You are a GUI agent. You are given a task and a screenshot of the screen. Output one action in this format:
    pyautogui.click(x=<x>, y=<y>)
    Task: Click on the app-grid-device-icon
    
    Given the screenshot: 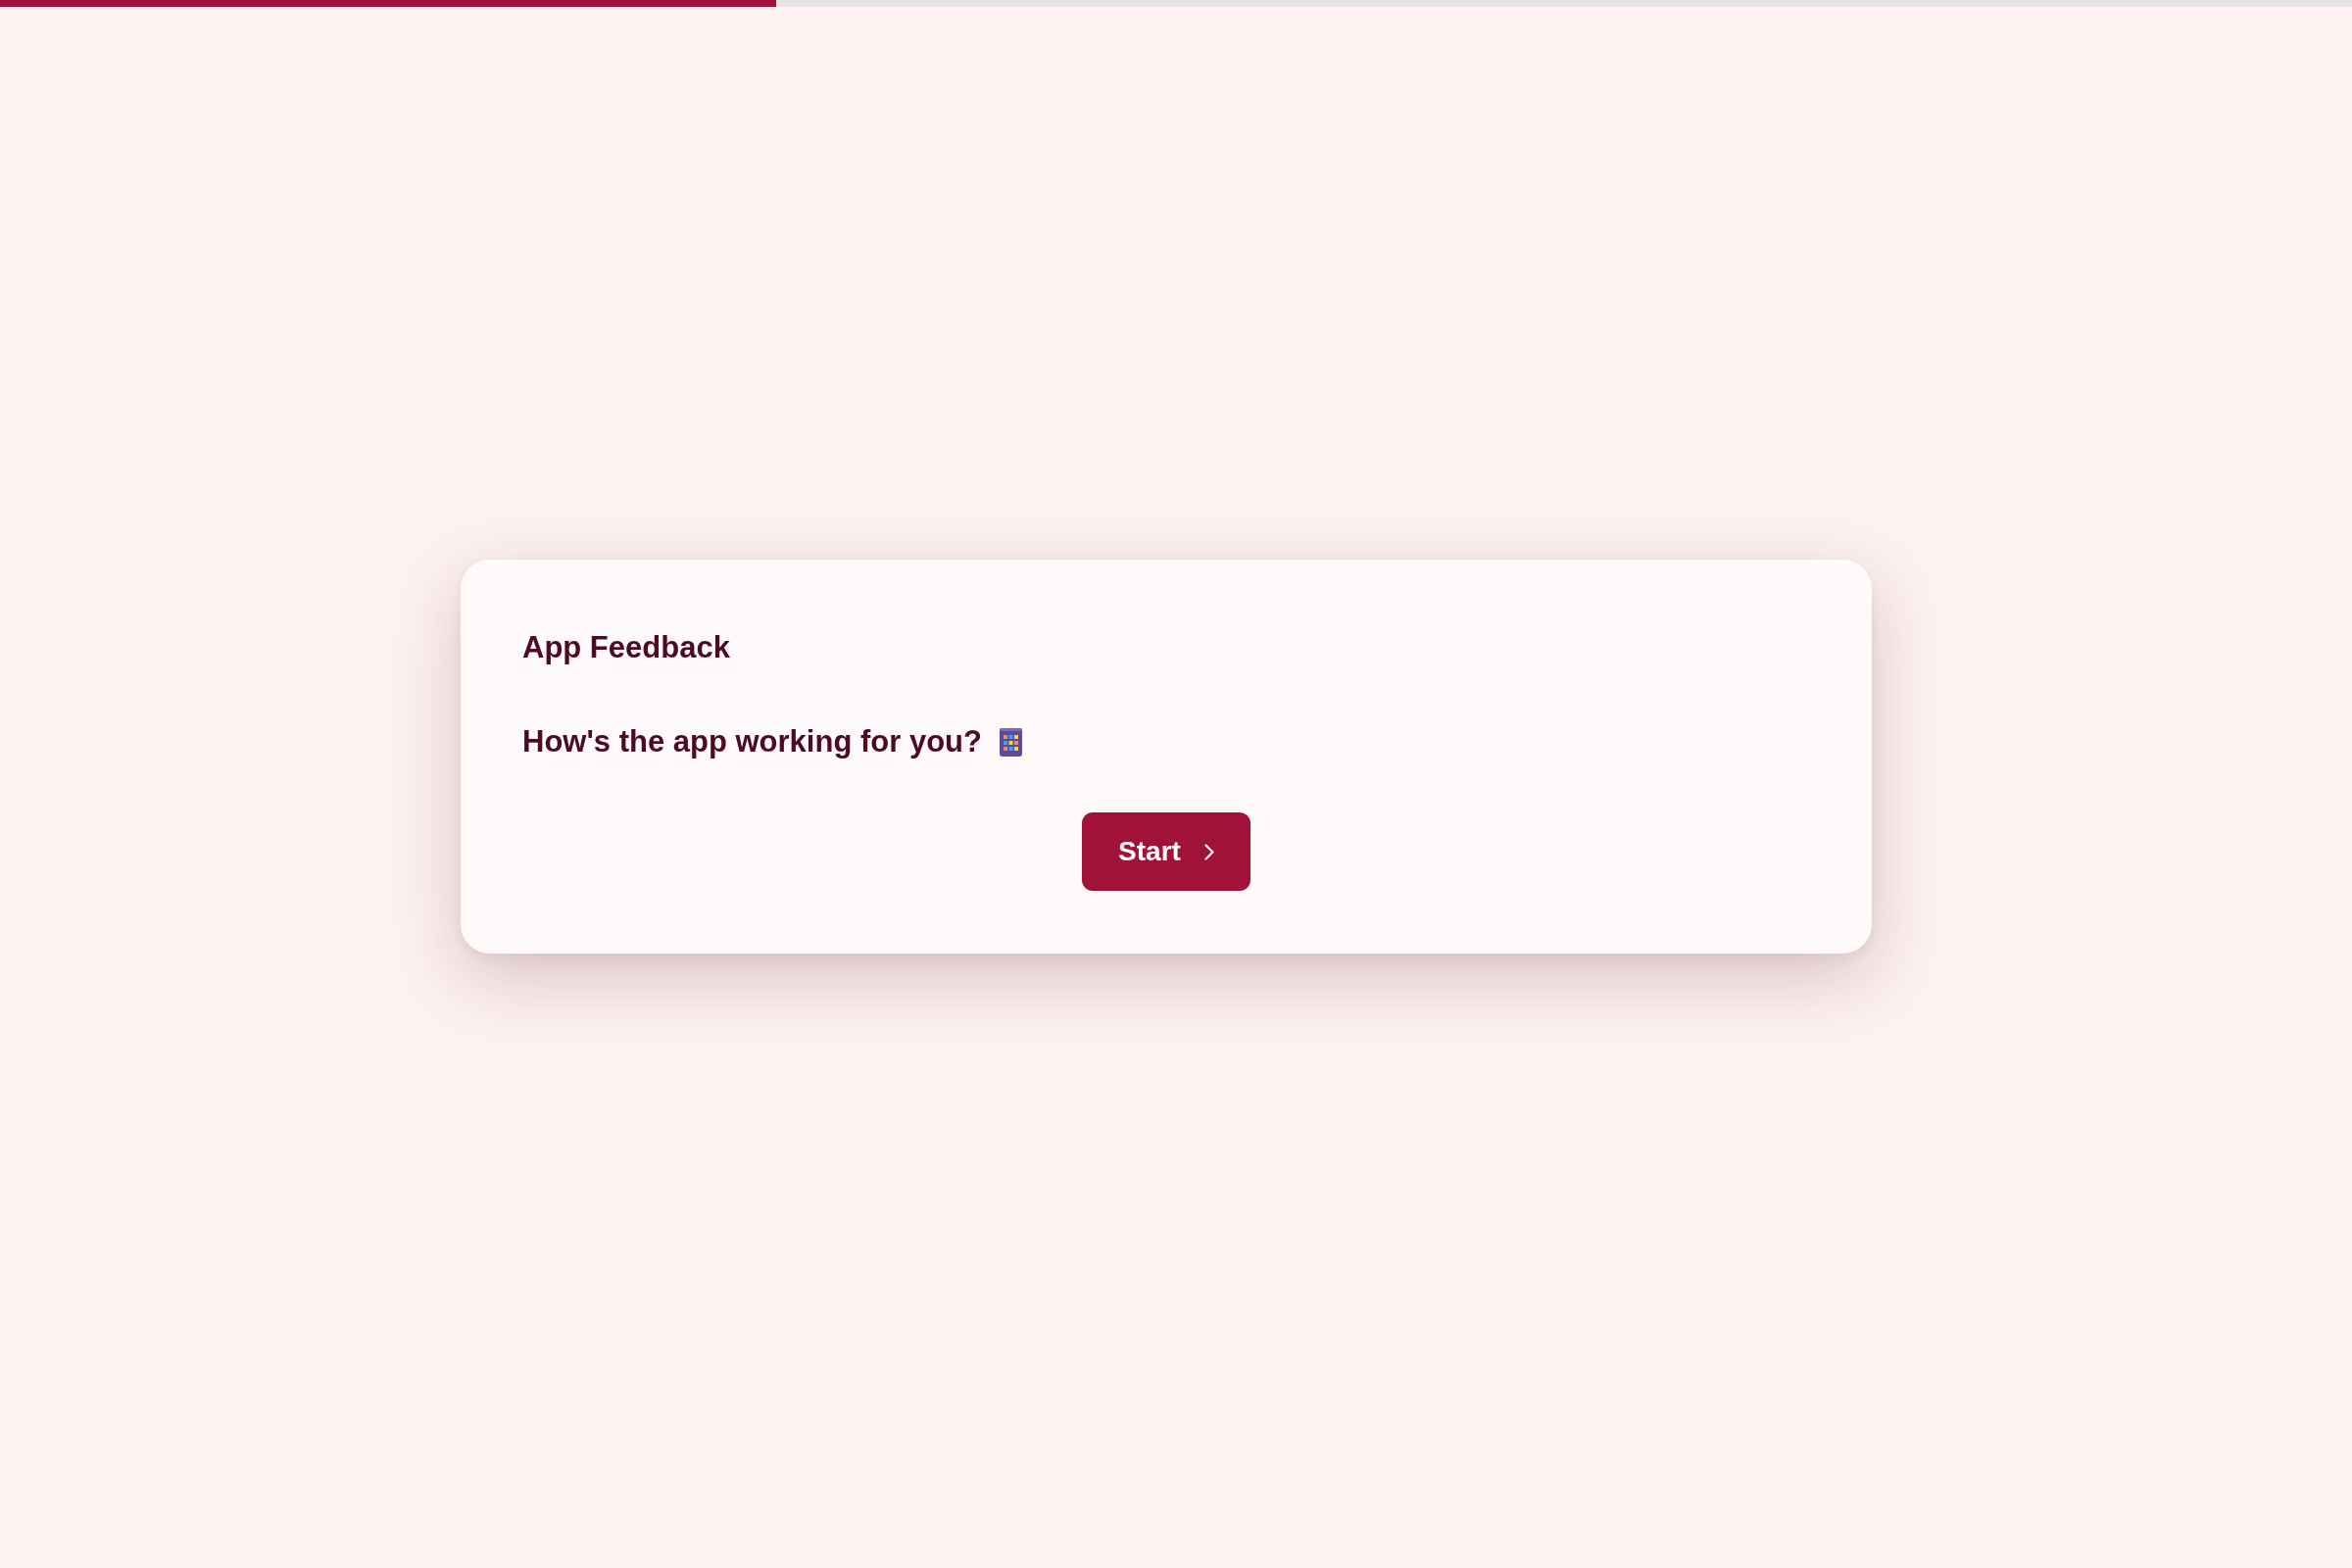 What is the action you would take?
    pyautogui.click(x=1010, y=742)
    